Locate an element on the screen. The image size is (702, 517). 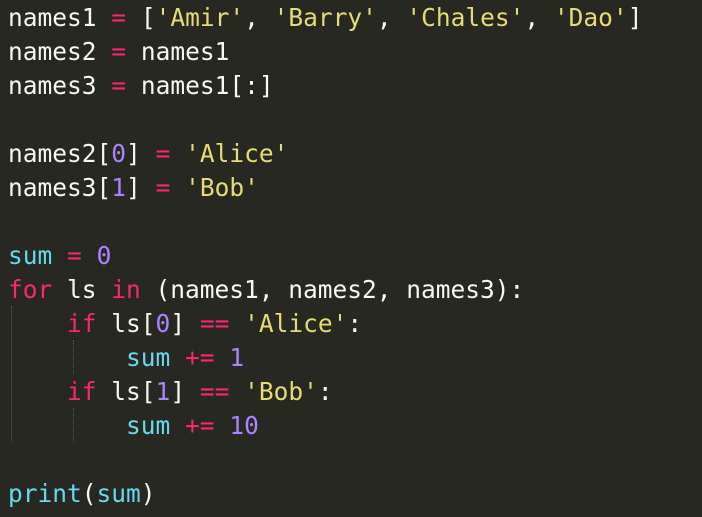
code-line: names2 = names1 is located at coordinates (118, 52).